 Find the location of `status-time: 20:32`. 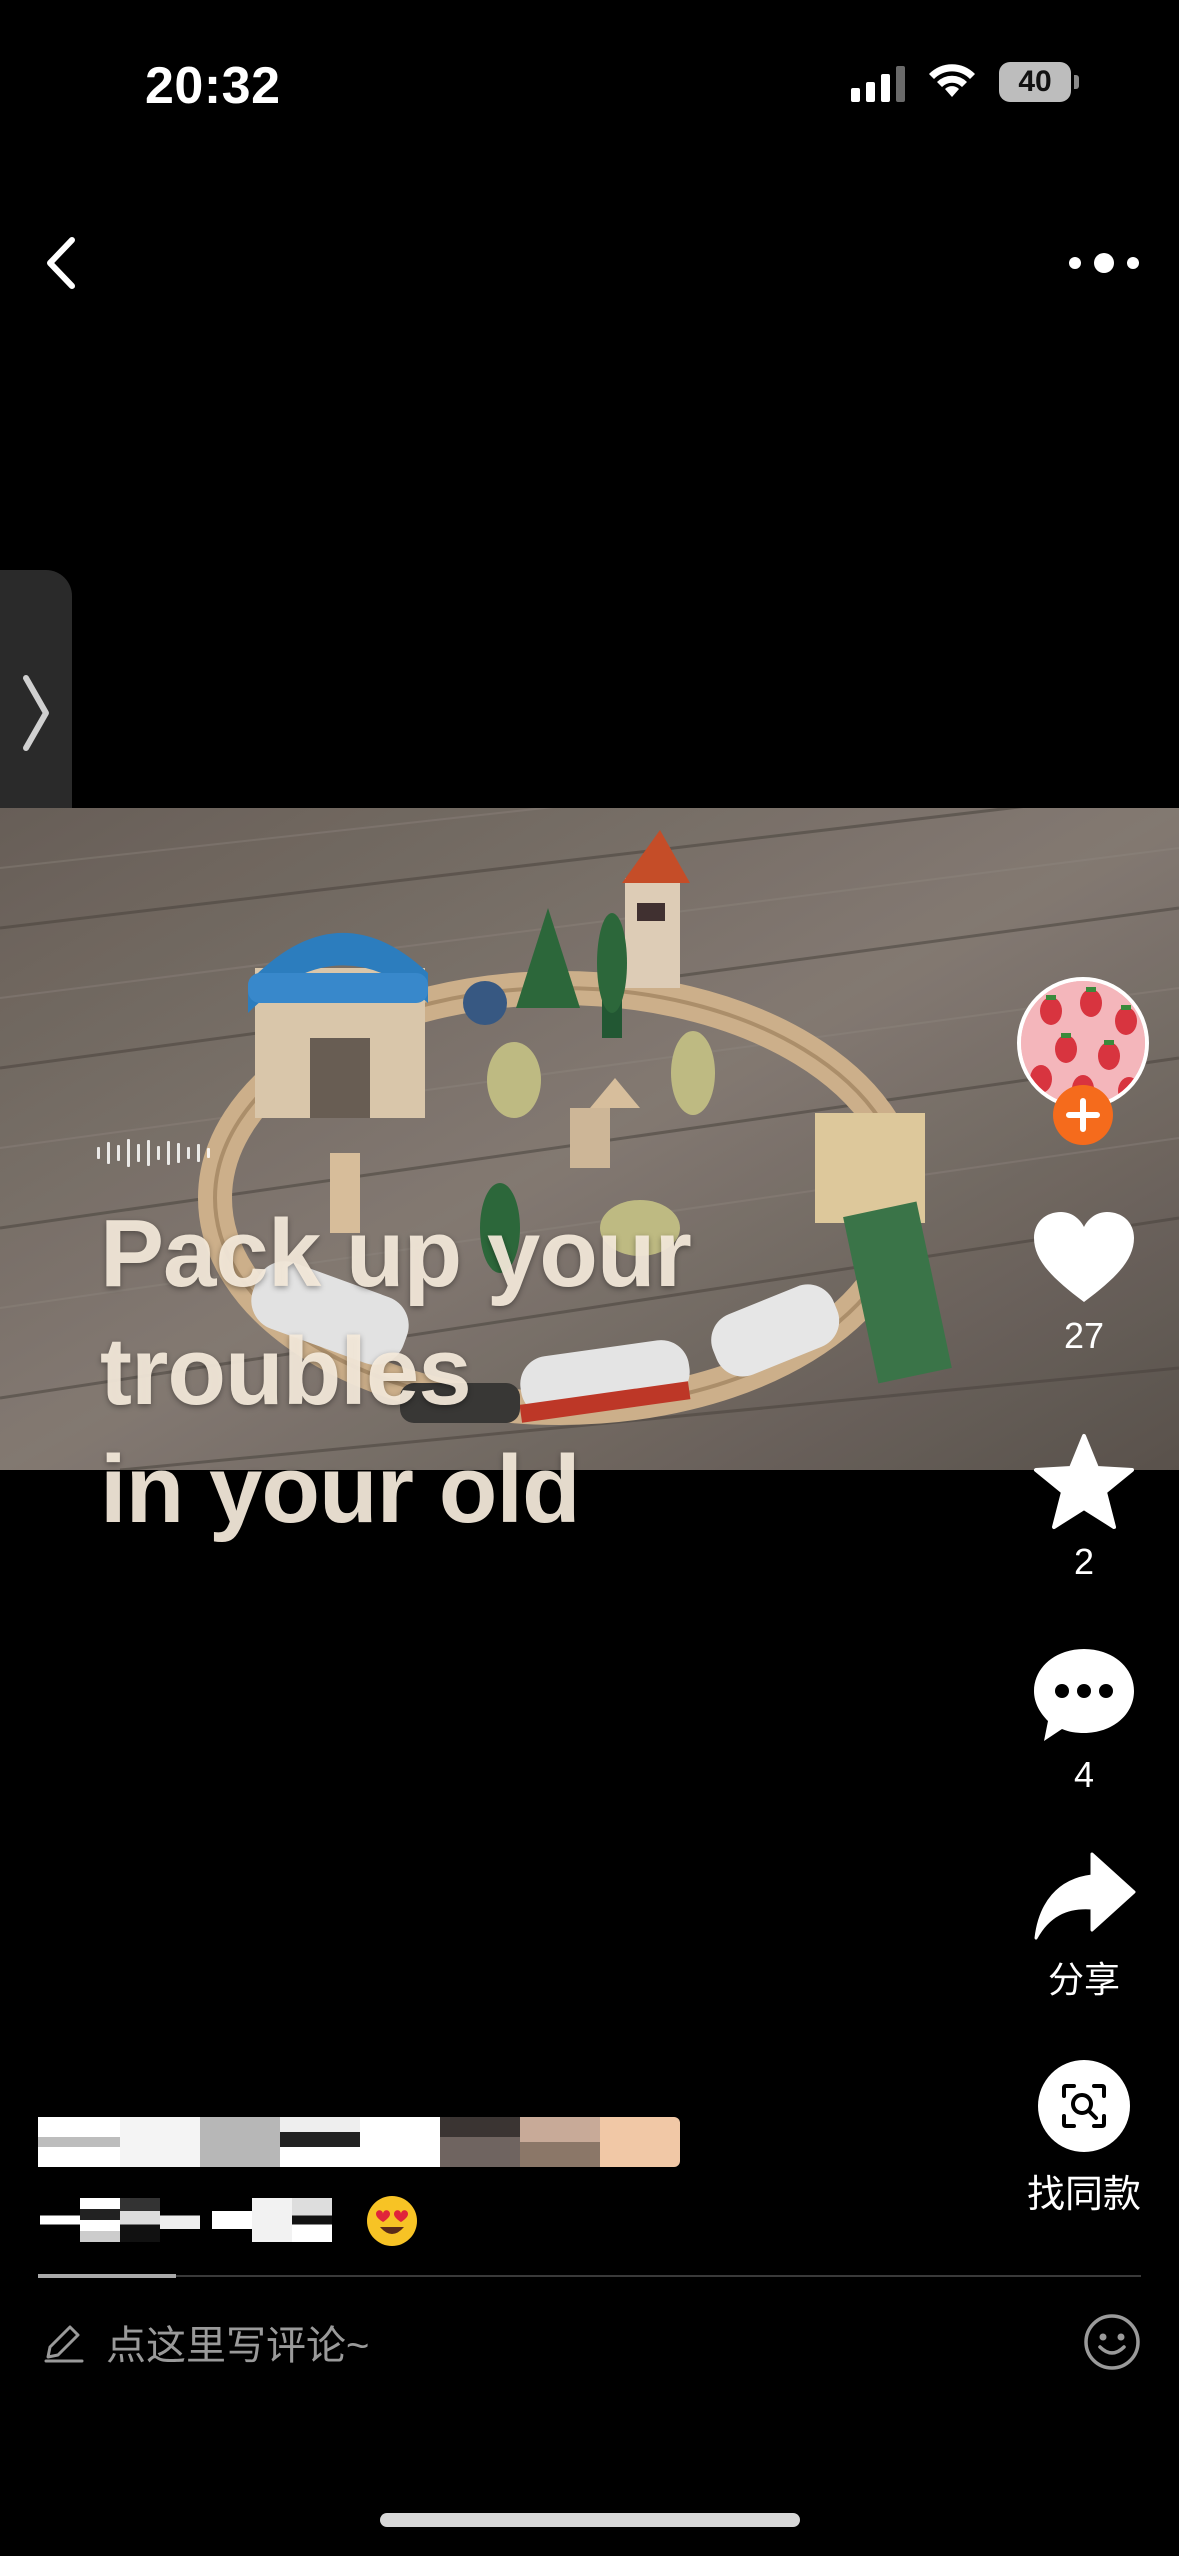

status-time: 20:32 is located at coordinates (213, 86).